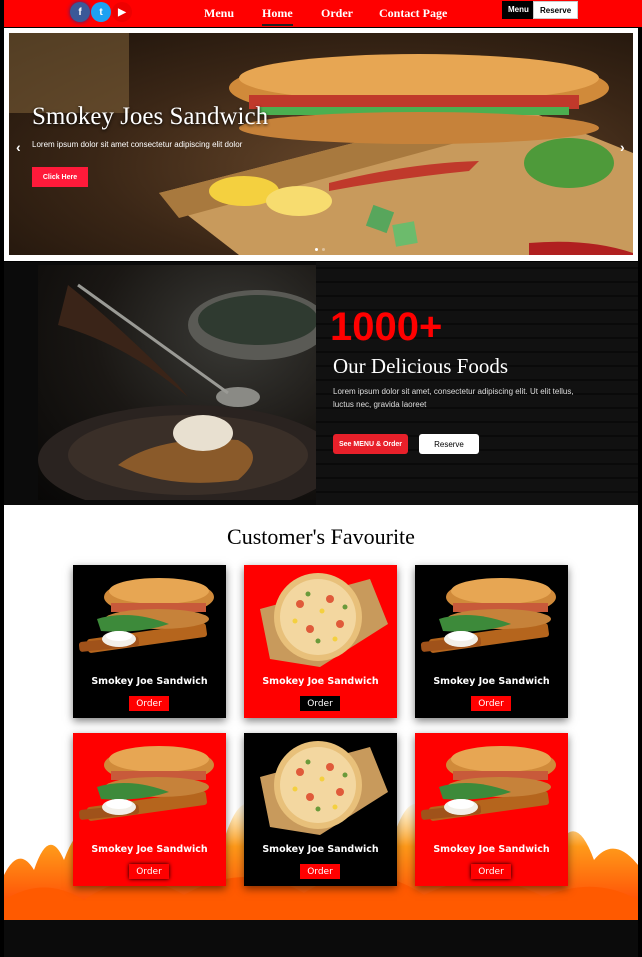  I want to click on nav-reserve-button: Reserve, so click(556, 10).